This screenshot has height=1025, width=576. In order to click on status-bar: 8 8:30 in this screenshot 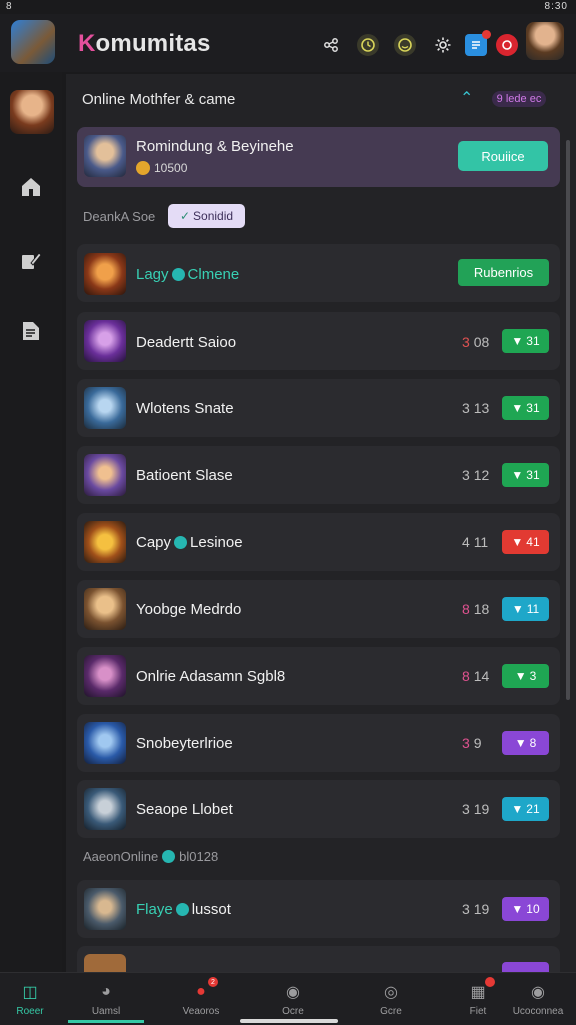, I will do `click(288, 7)`.